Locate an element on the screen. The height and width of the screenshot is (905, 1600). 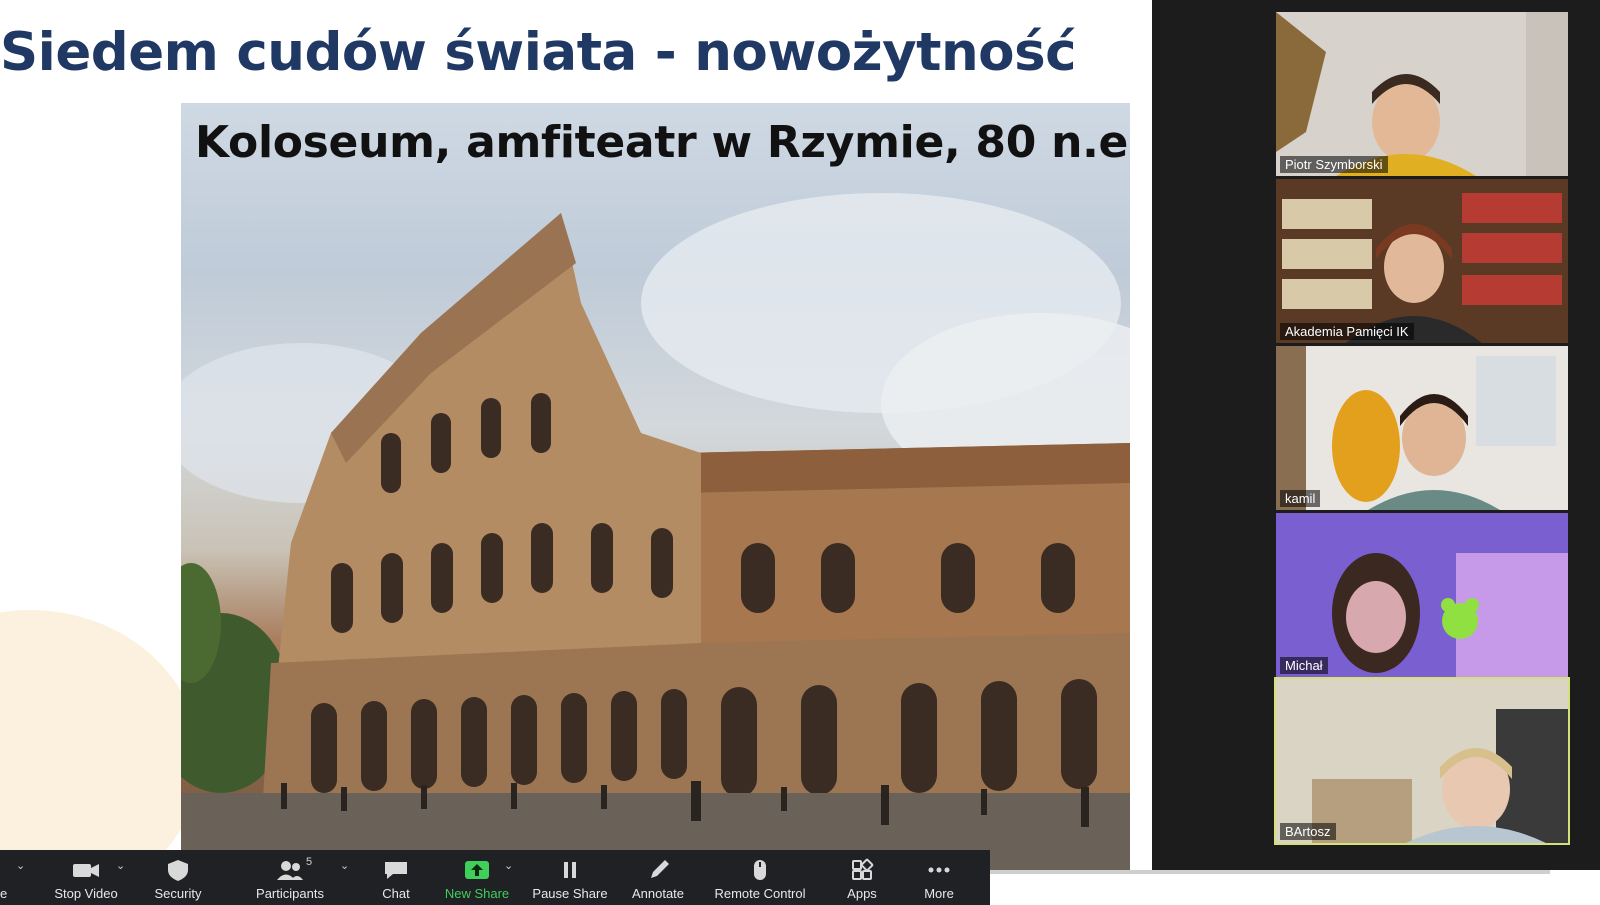
divider-strip is located at coordinates (1270, 872).